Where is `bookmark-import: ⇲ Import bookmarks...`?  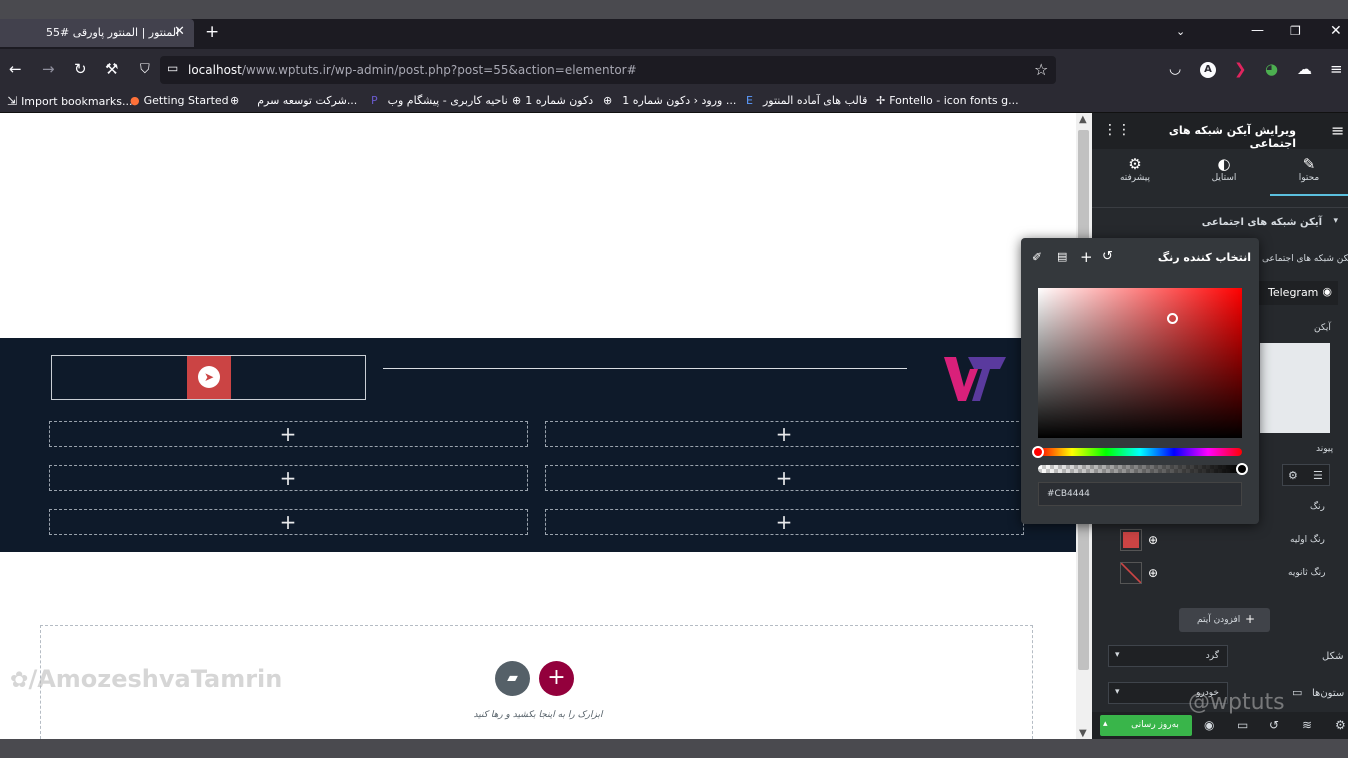 bookmark-import: ⇲ Import bookmarks... is located at coordinates (69, 101).